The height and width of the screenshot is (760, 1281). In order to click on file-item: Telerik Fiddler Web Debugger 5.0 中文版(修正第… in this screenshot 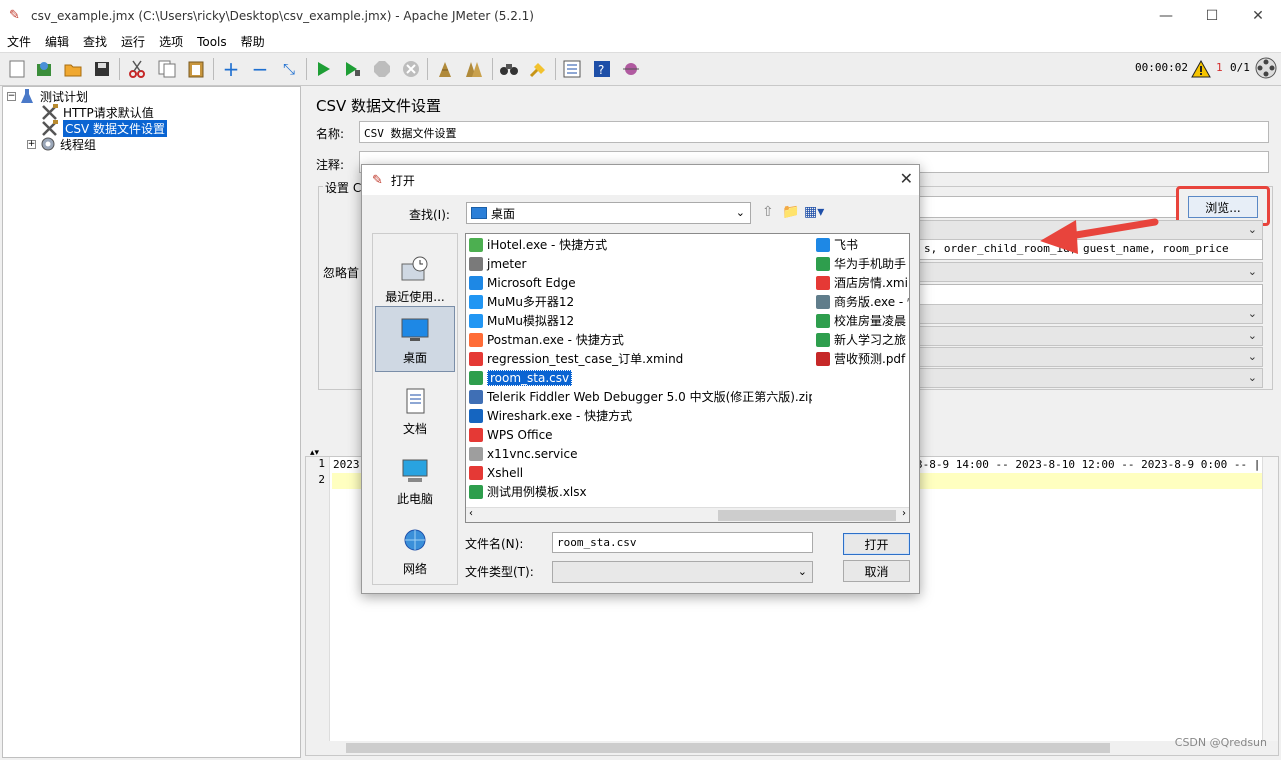, I will do `click(639, 396)`.